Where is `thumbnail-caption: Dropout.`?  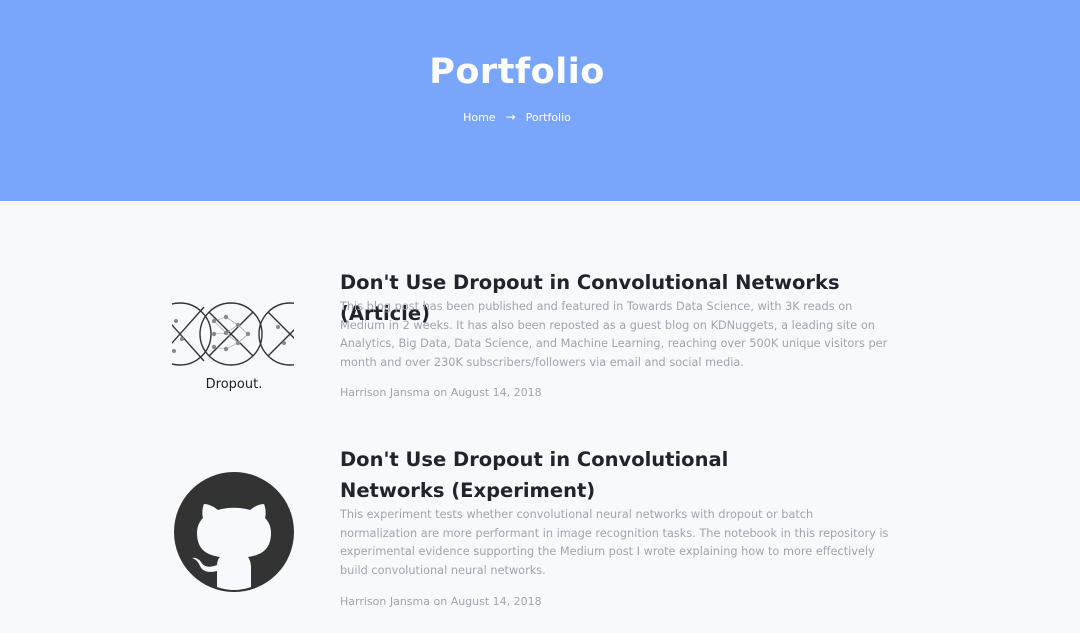 thumbnail-caption: Dropout. is located at coordinates (234, 384).